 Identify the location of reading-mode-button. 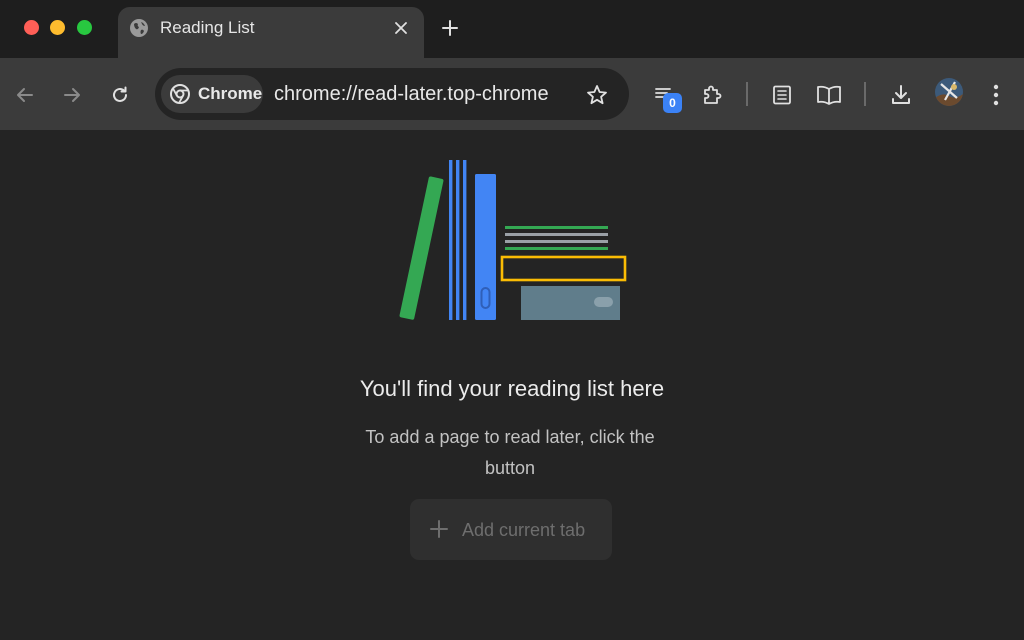
(782, 95).